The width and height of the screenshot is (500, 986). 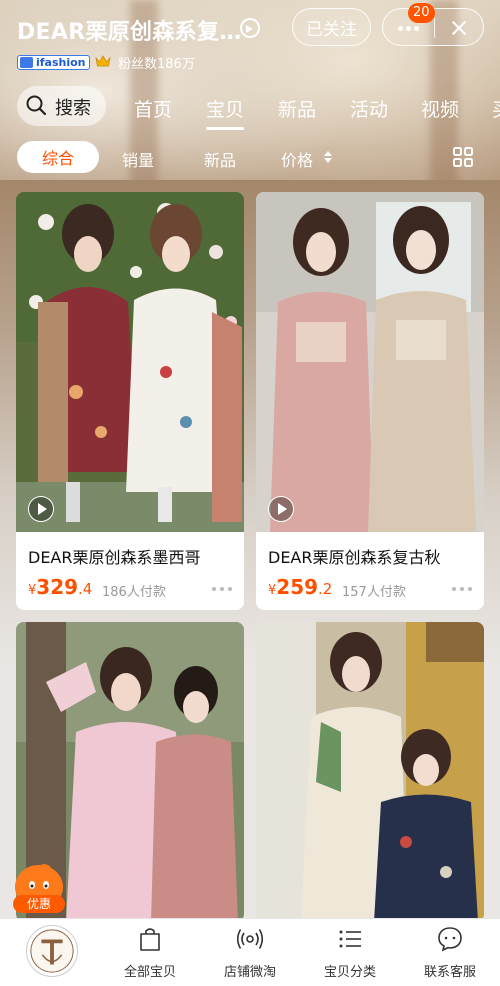 I want to click on product-image, so click(x=370, y=772).